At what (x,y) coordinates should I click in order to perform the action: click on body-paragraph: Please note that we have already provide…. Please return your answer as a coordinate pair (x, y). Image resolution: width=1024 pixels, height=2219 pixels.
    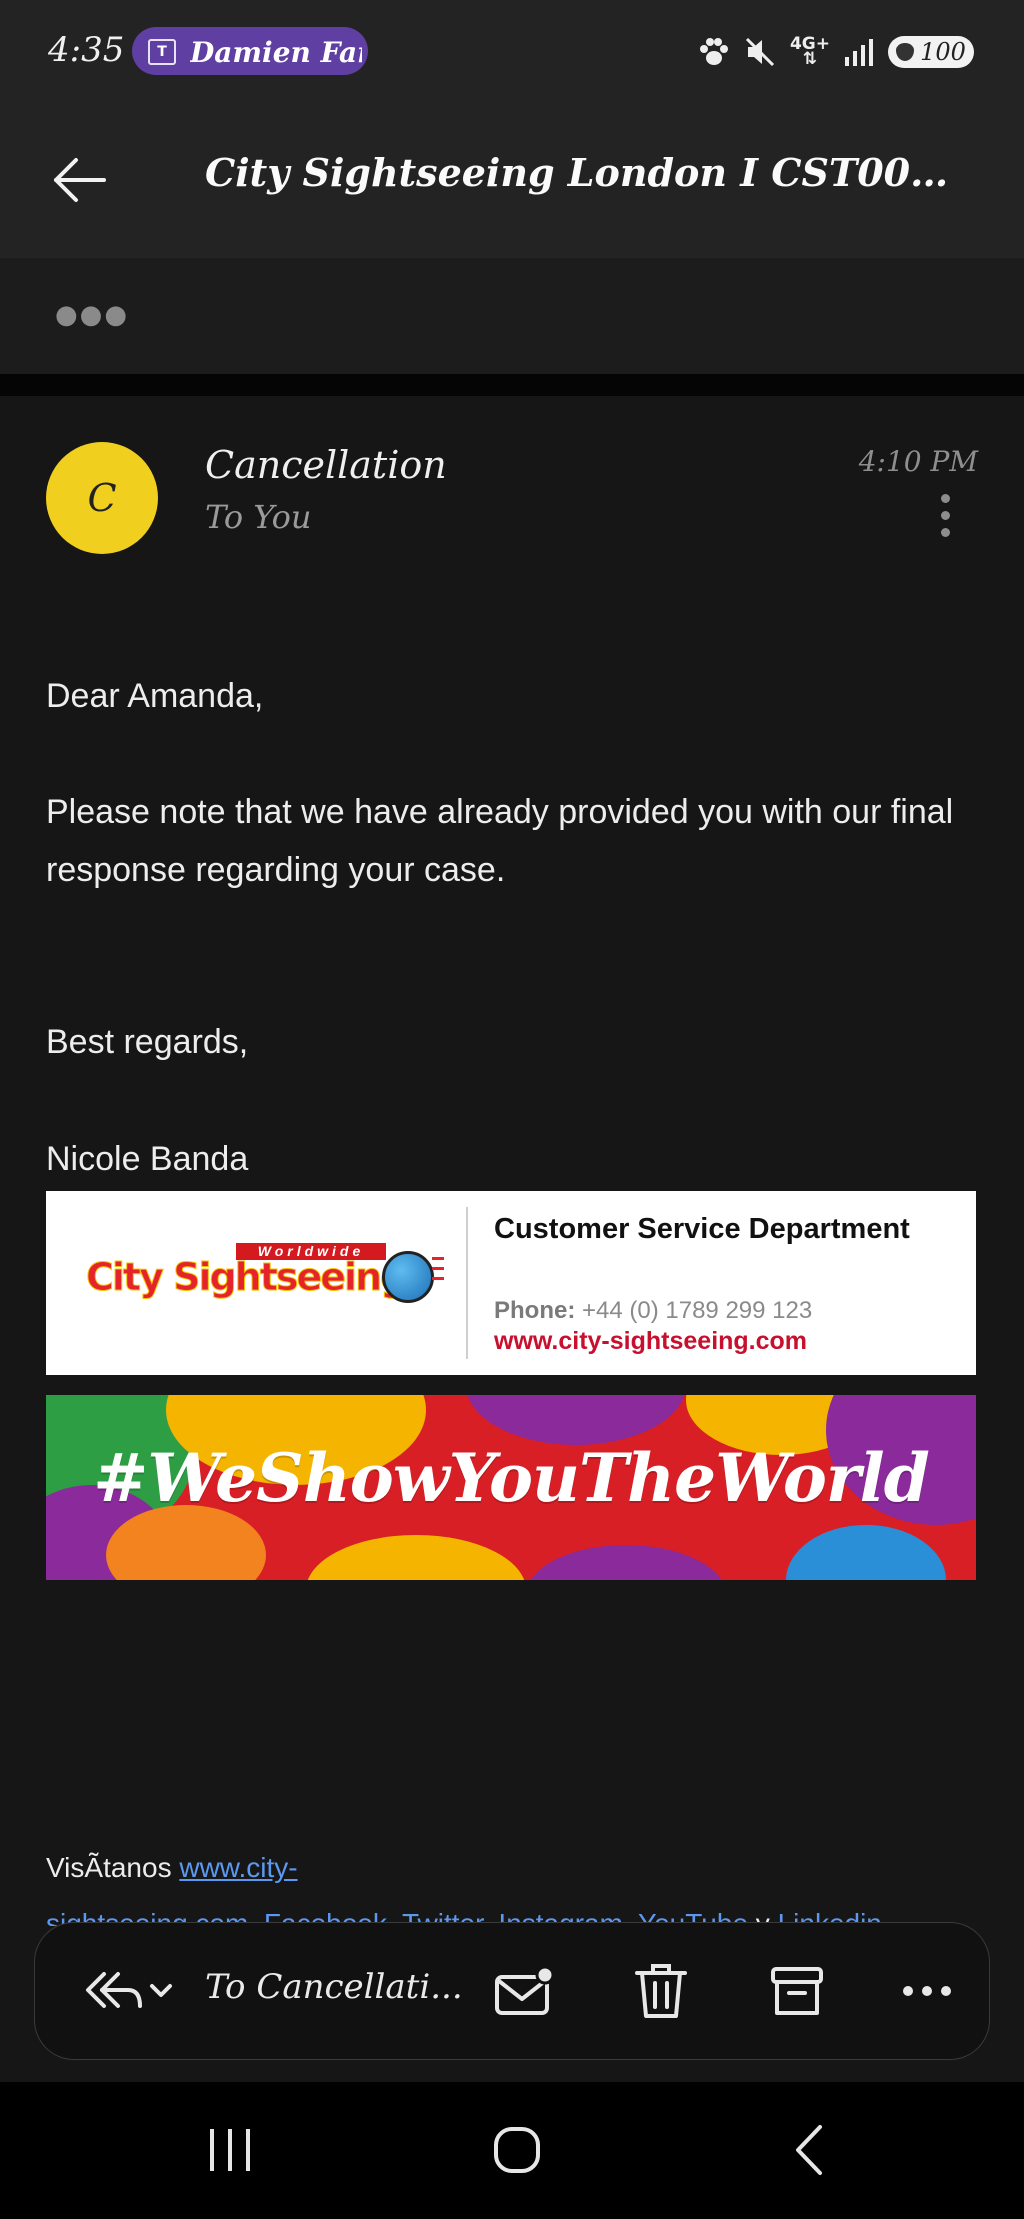
    Looking at the image, I should click on (500, 841).